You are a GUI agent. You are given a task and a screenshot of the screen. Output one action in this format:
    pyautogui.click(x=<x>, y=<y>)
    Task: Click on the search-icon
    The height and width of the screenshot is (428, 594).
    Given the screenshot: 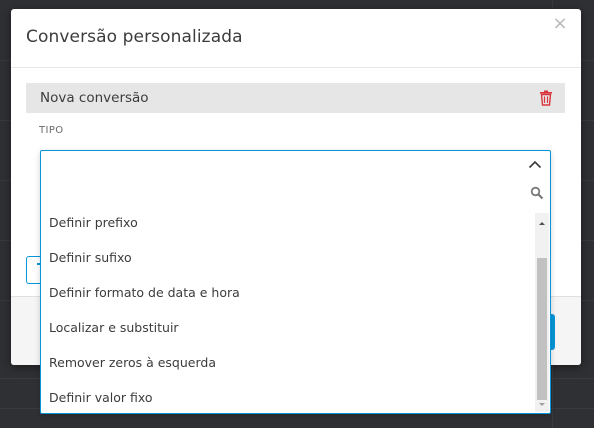 What is the action you would take?
    pyautogui.click(x=537, y=193)
    